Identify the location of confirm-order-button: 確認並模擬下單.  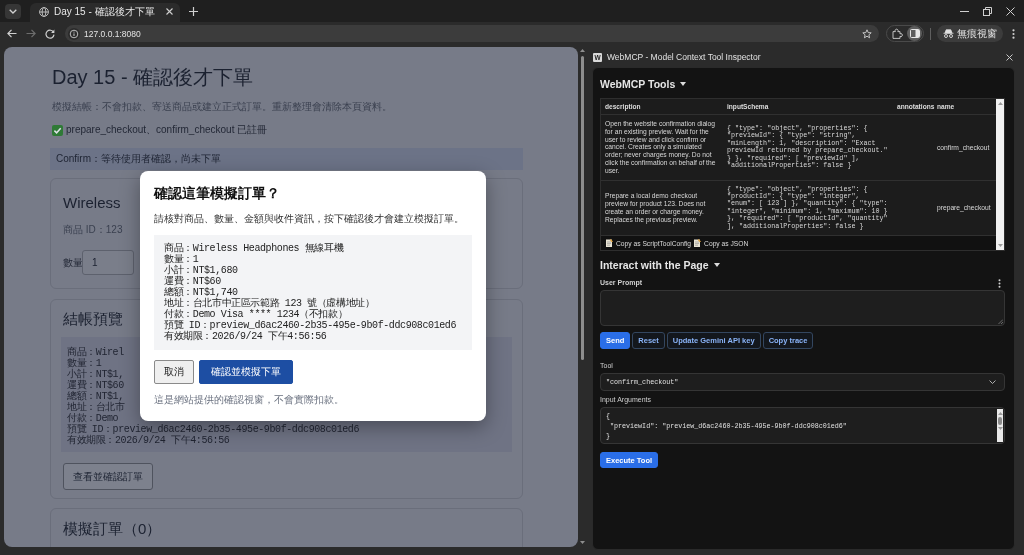
(246, 372).